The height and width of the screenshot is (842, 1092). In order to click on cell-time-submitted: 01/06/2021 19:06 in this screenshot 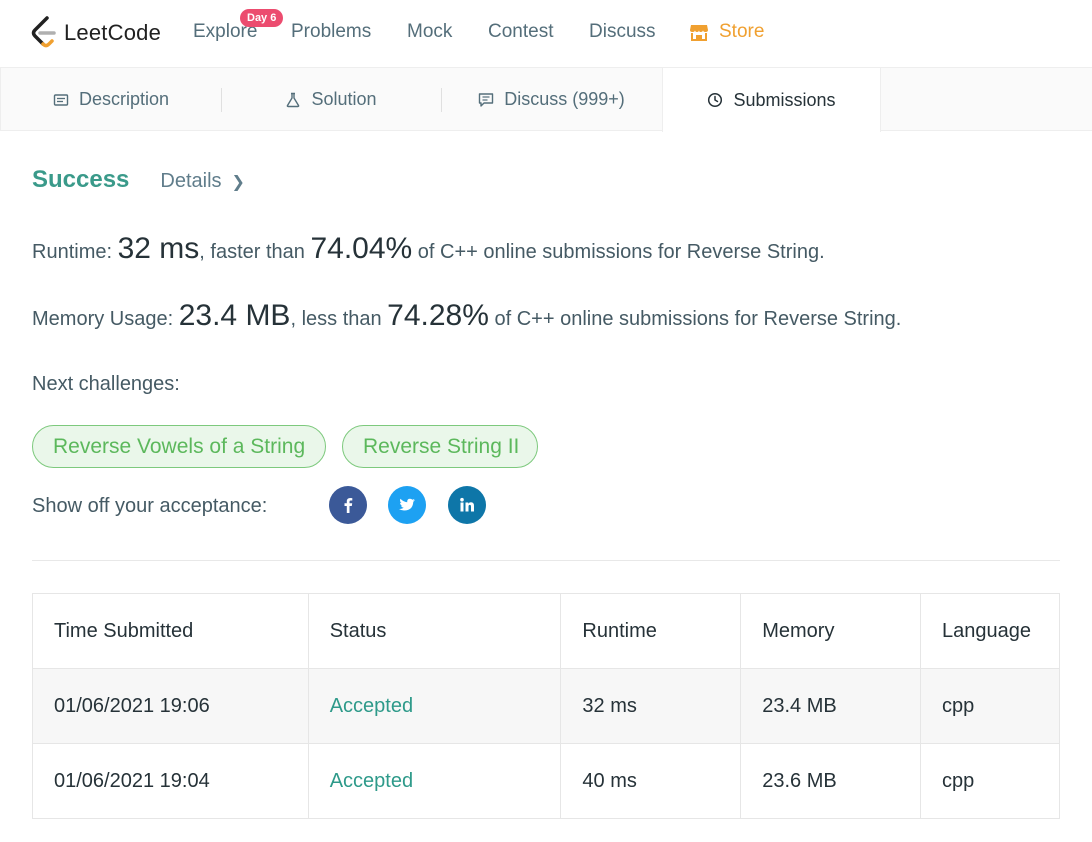, I will do `click(170, 706)`.